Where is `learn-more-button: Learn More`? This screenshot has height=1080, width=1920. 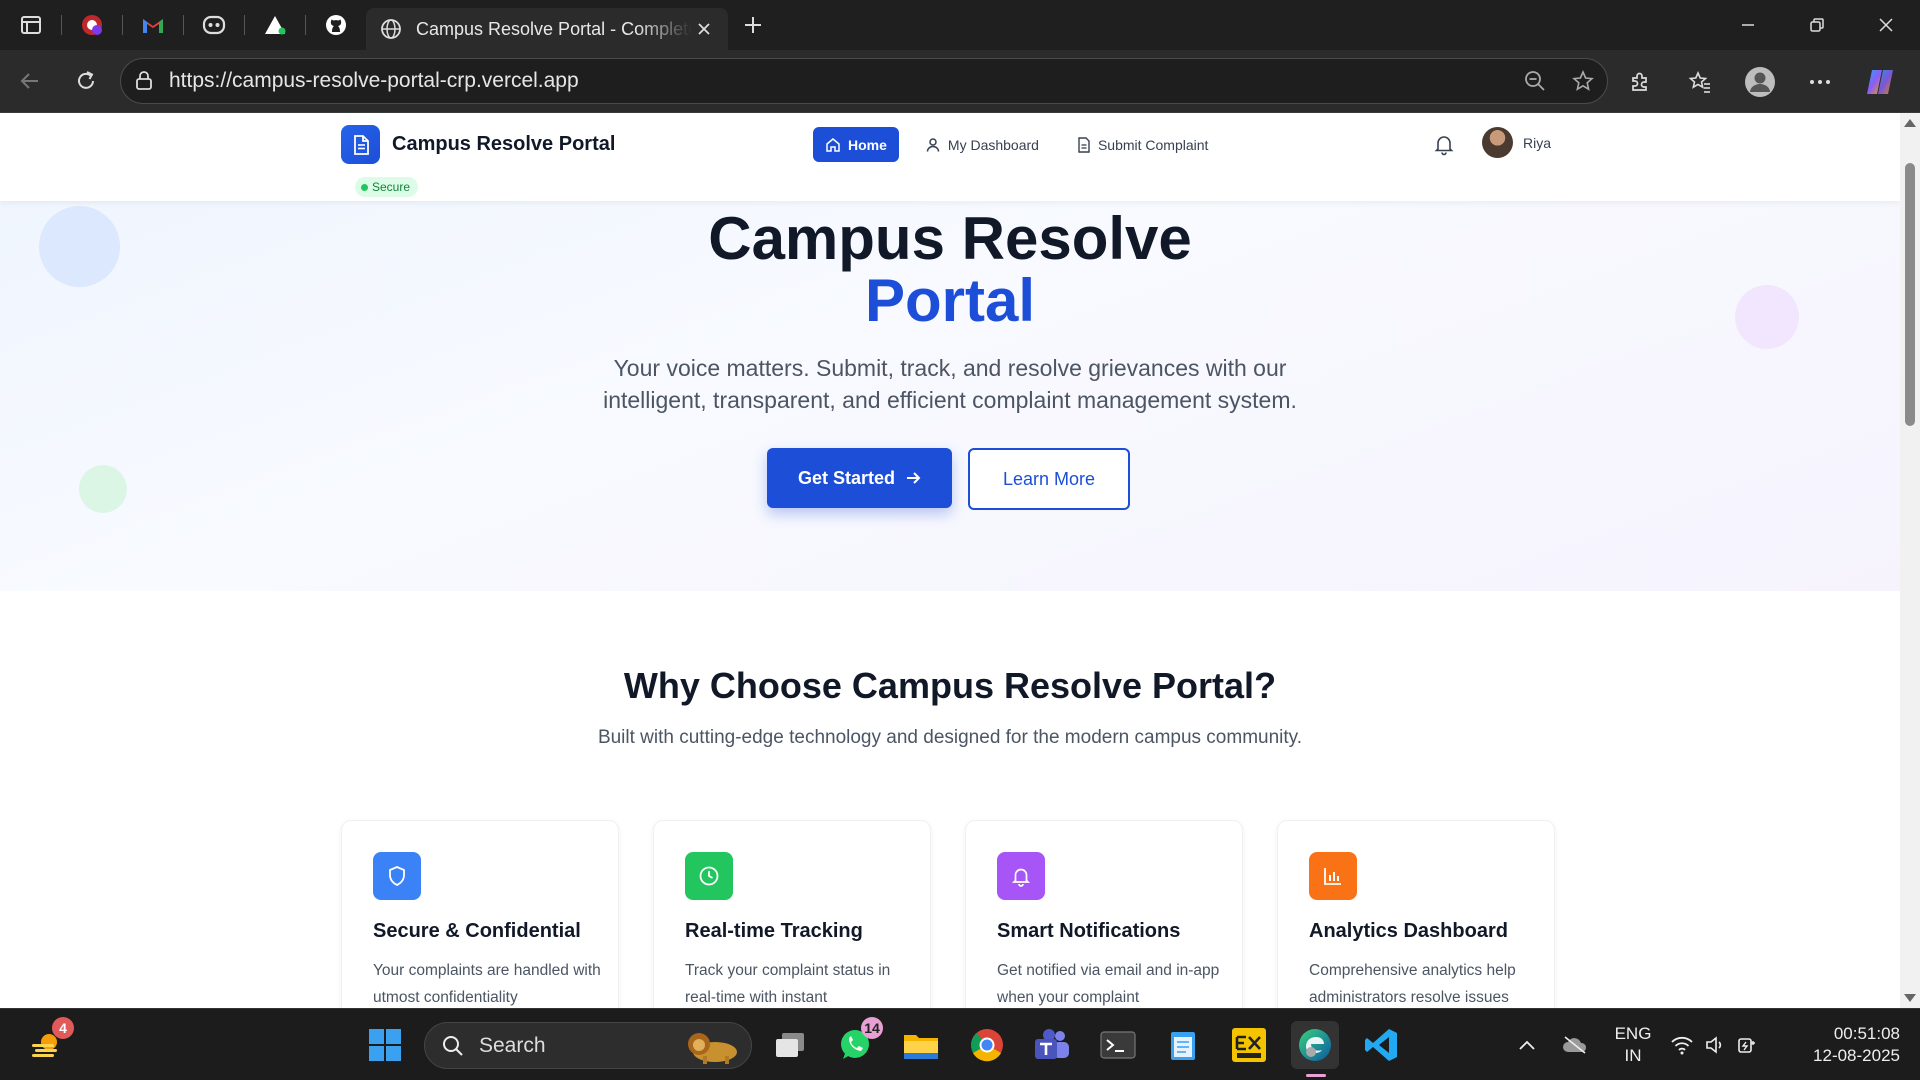 learn-more-button: Learn More is located at coordinates (1049, 479).